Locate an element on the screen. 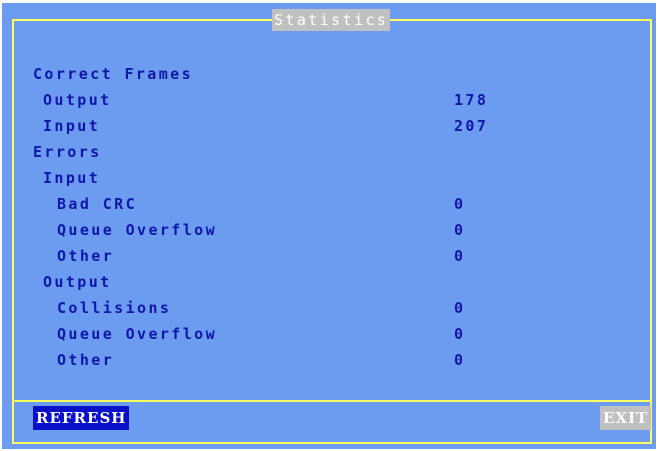 Image resolution: width=658 pixels, height=451 pixels. correct-frames-output-label: Output is located at coordinates (77, 100).